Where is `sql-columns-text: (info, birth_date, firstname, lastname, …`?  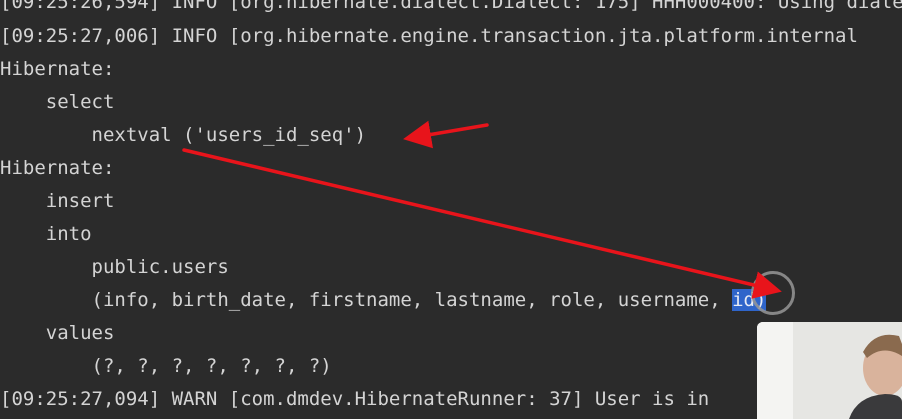
sql-columns-text: (info, birth_date, firstname, lastname, … is located at coordinates (366, 300).